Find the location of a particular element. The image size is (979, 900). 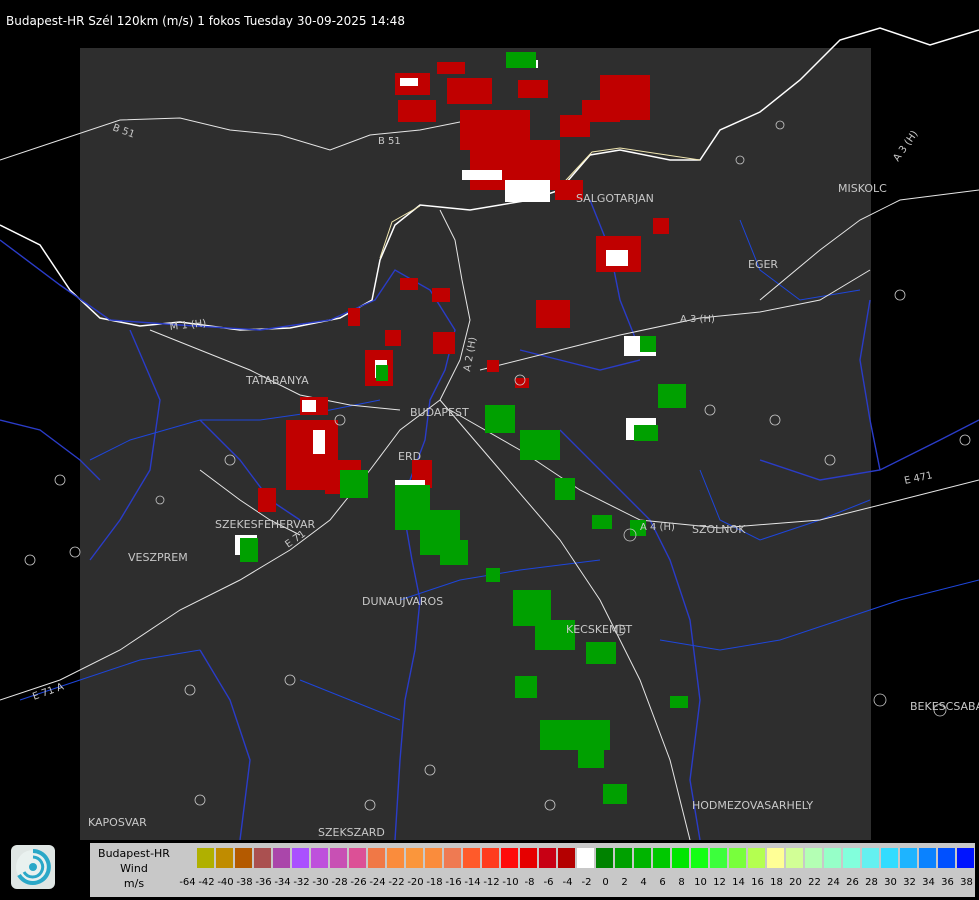

legend-tick-label: -20 is located at coordinates (415, 882).